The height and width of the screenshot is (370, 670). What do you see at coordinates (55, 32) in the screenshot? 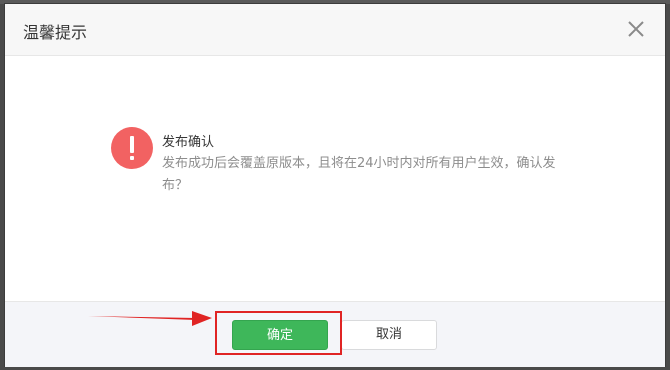
I see `dialog-title: 温馨提示` at bounding box center [55, 32].